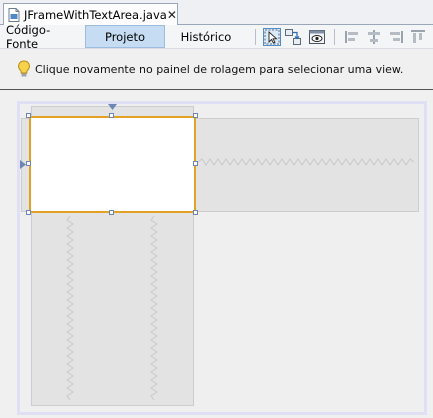 The height and width of the screenshot is (418, 433). Describe the element at coordinates (195, 212) in the screenshot. I see `resize-handle-se` at that location.